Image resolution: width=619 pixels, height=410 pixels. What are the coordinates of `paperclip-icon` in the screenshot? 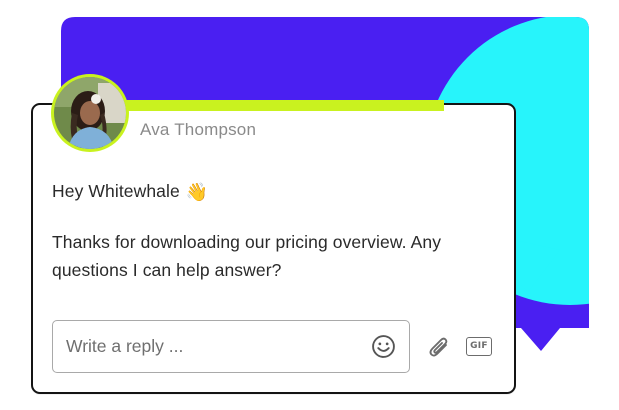 It's located at (439, 347).